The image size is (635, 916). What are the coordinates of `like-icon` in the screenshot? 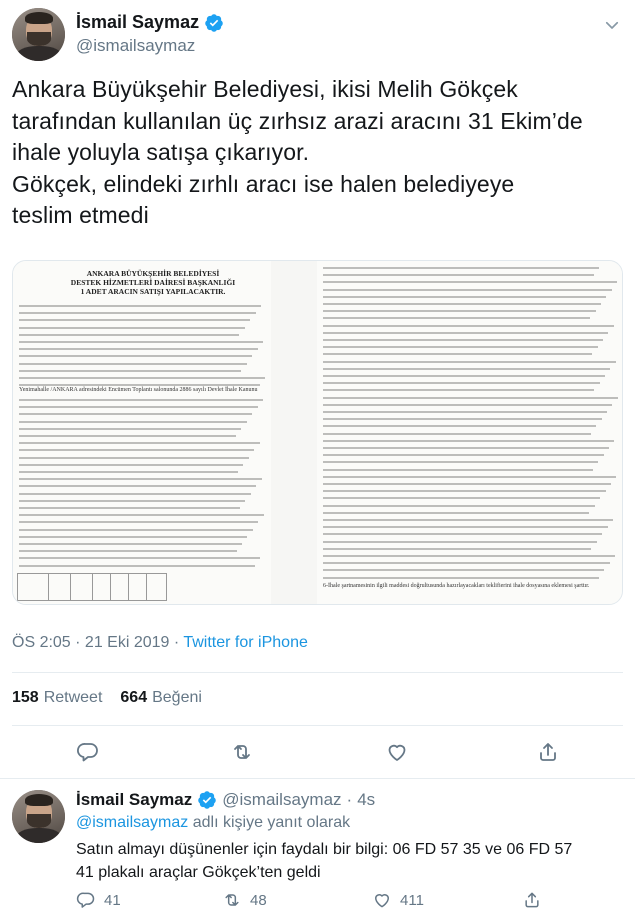 It's located at (397, 752).